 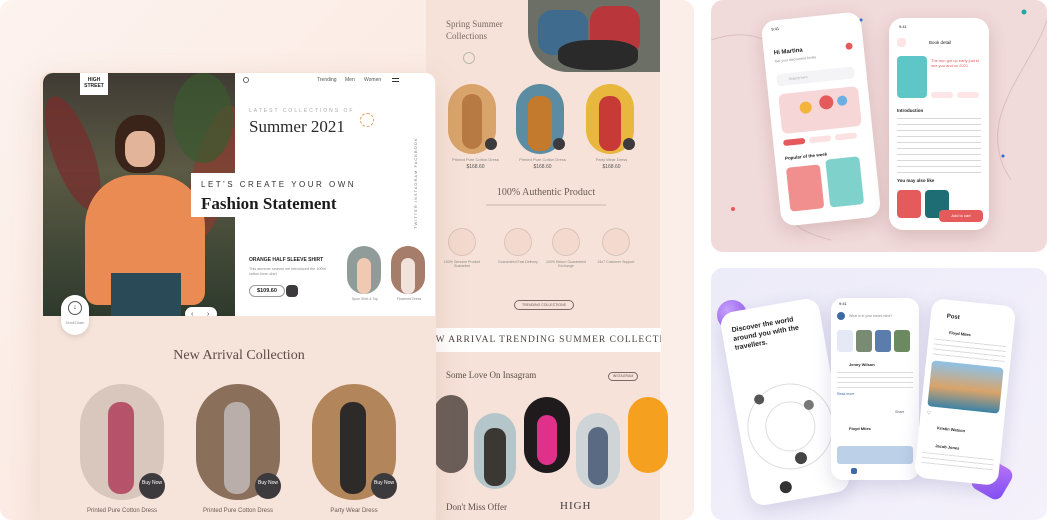 What do you see at coordinates (566, 242) in the screenshot?
I see `return-icon` at bounding box center [566, 242].